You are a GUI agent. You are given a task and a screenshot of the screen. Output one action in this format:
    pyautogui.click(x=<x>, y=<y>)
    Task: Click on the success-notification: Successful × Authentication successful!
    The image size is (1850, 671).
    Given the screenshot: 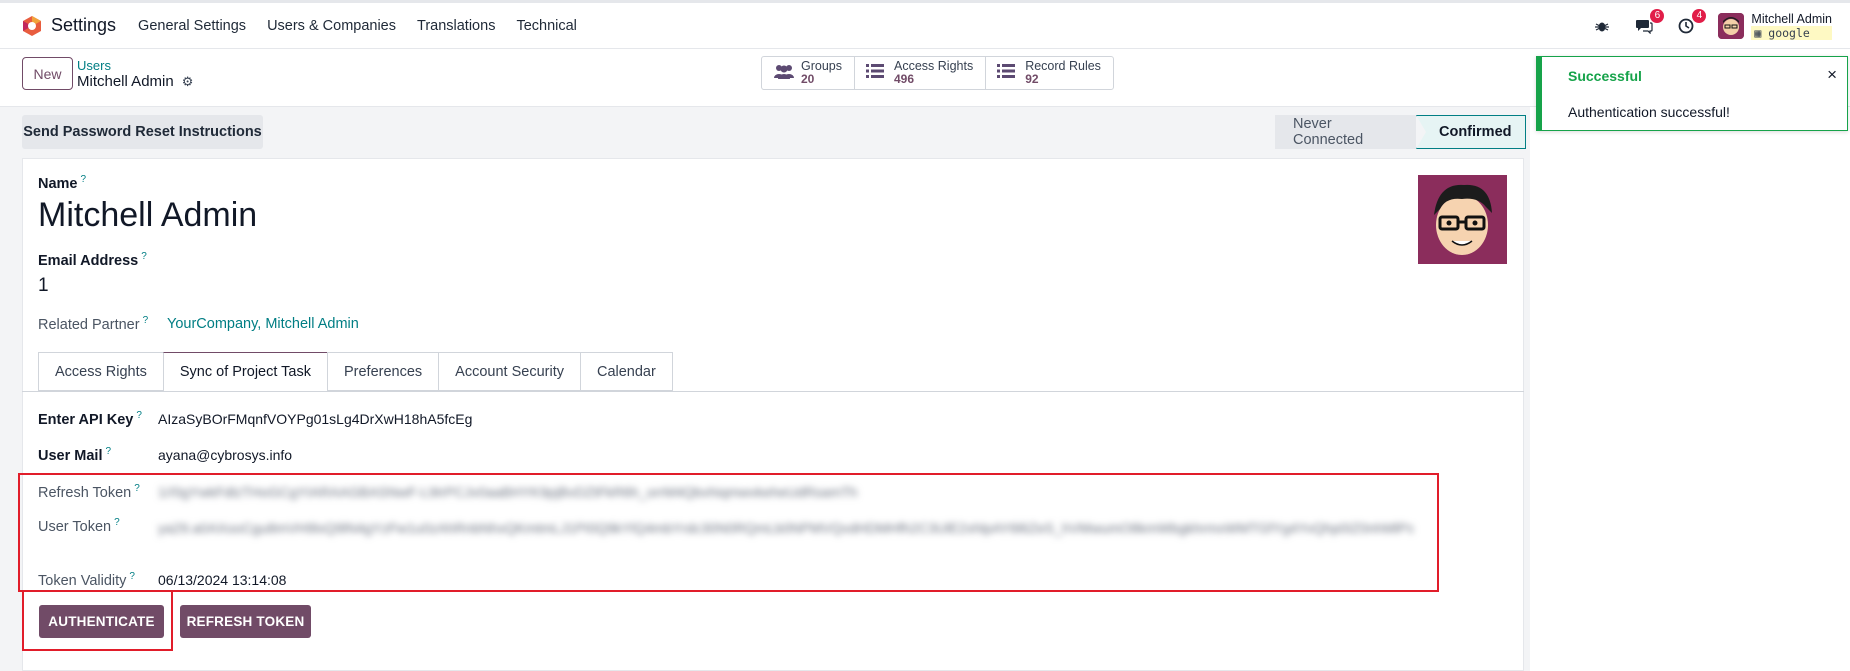 What is the action you would take?
    pyautogui.click(x=1692, y=93)
    